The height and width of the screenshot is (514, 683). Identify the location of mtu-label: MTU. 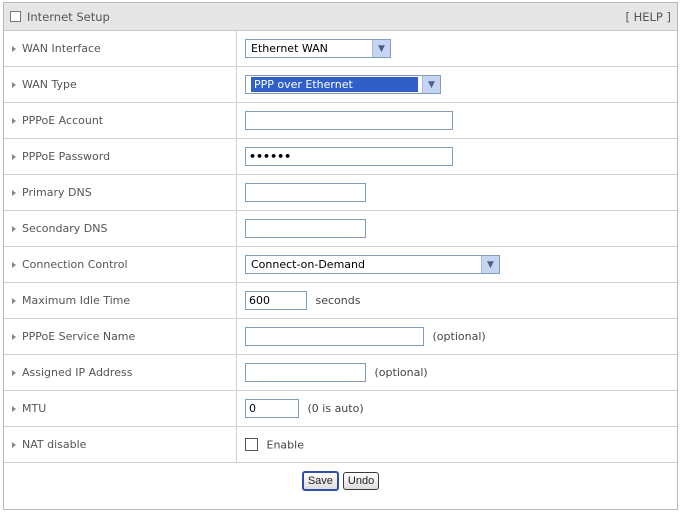
(34, 408).